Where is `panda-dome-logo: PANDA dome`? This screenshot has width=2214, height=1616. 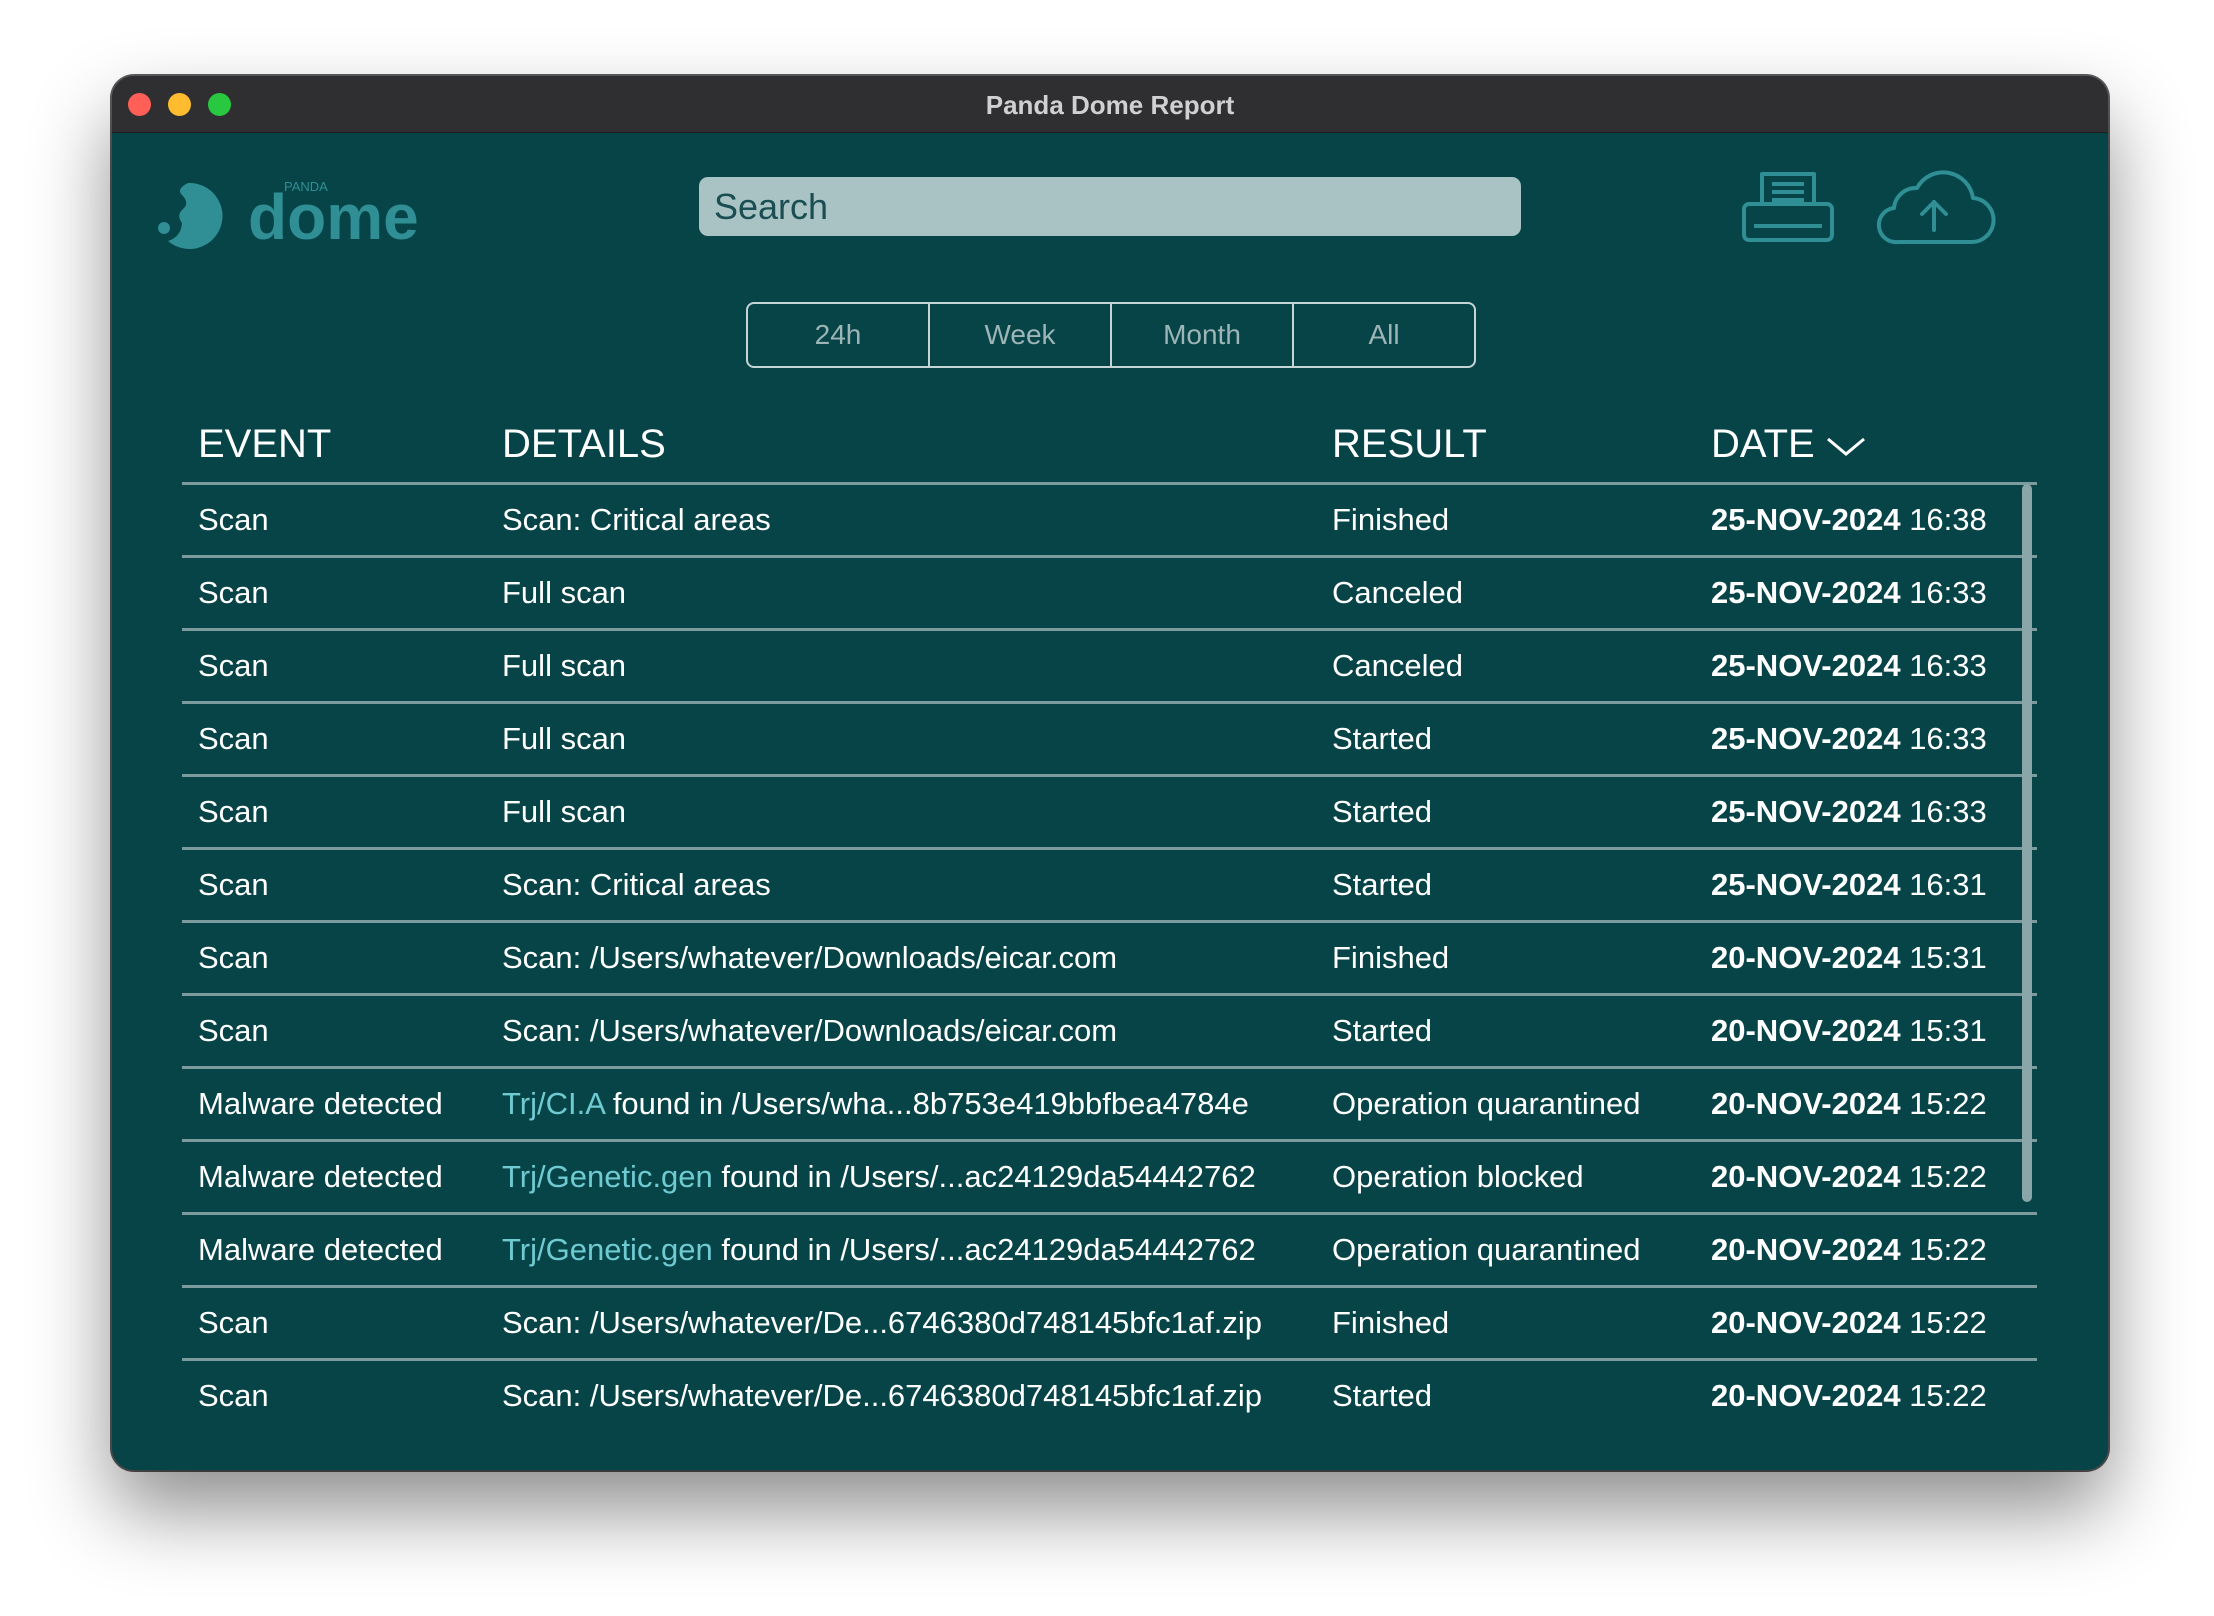
panda-dome-logo: PANDA dome is located at coordinates (288, 216).